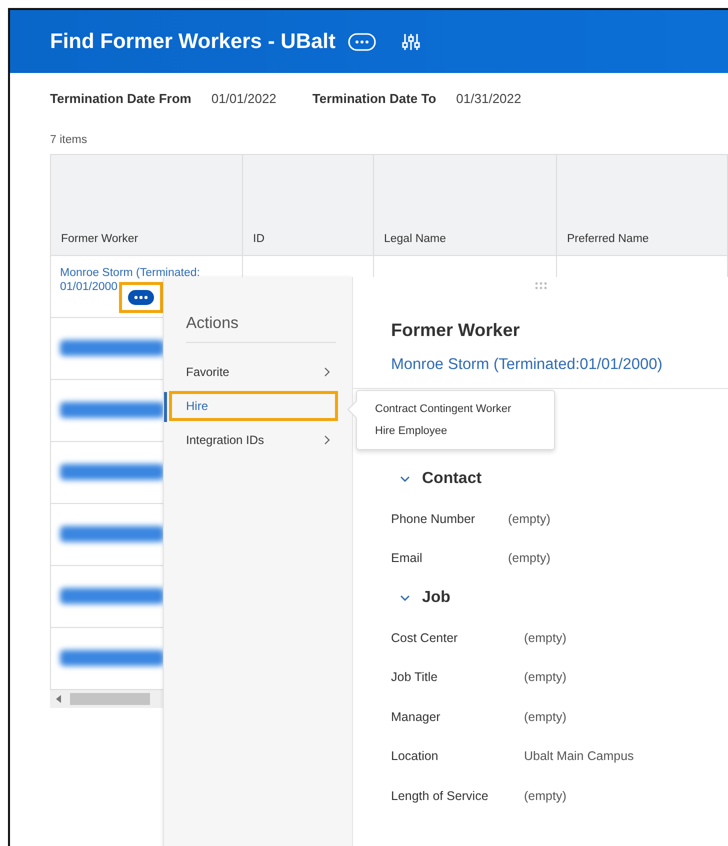 The height and width of the screenshot is (846, 728). What do you see at coordinates (193, 42) in the screenshot?
I see `page-title: Find Former Workers - UBalt` at bounding box center [193, 42].